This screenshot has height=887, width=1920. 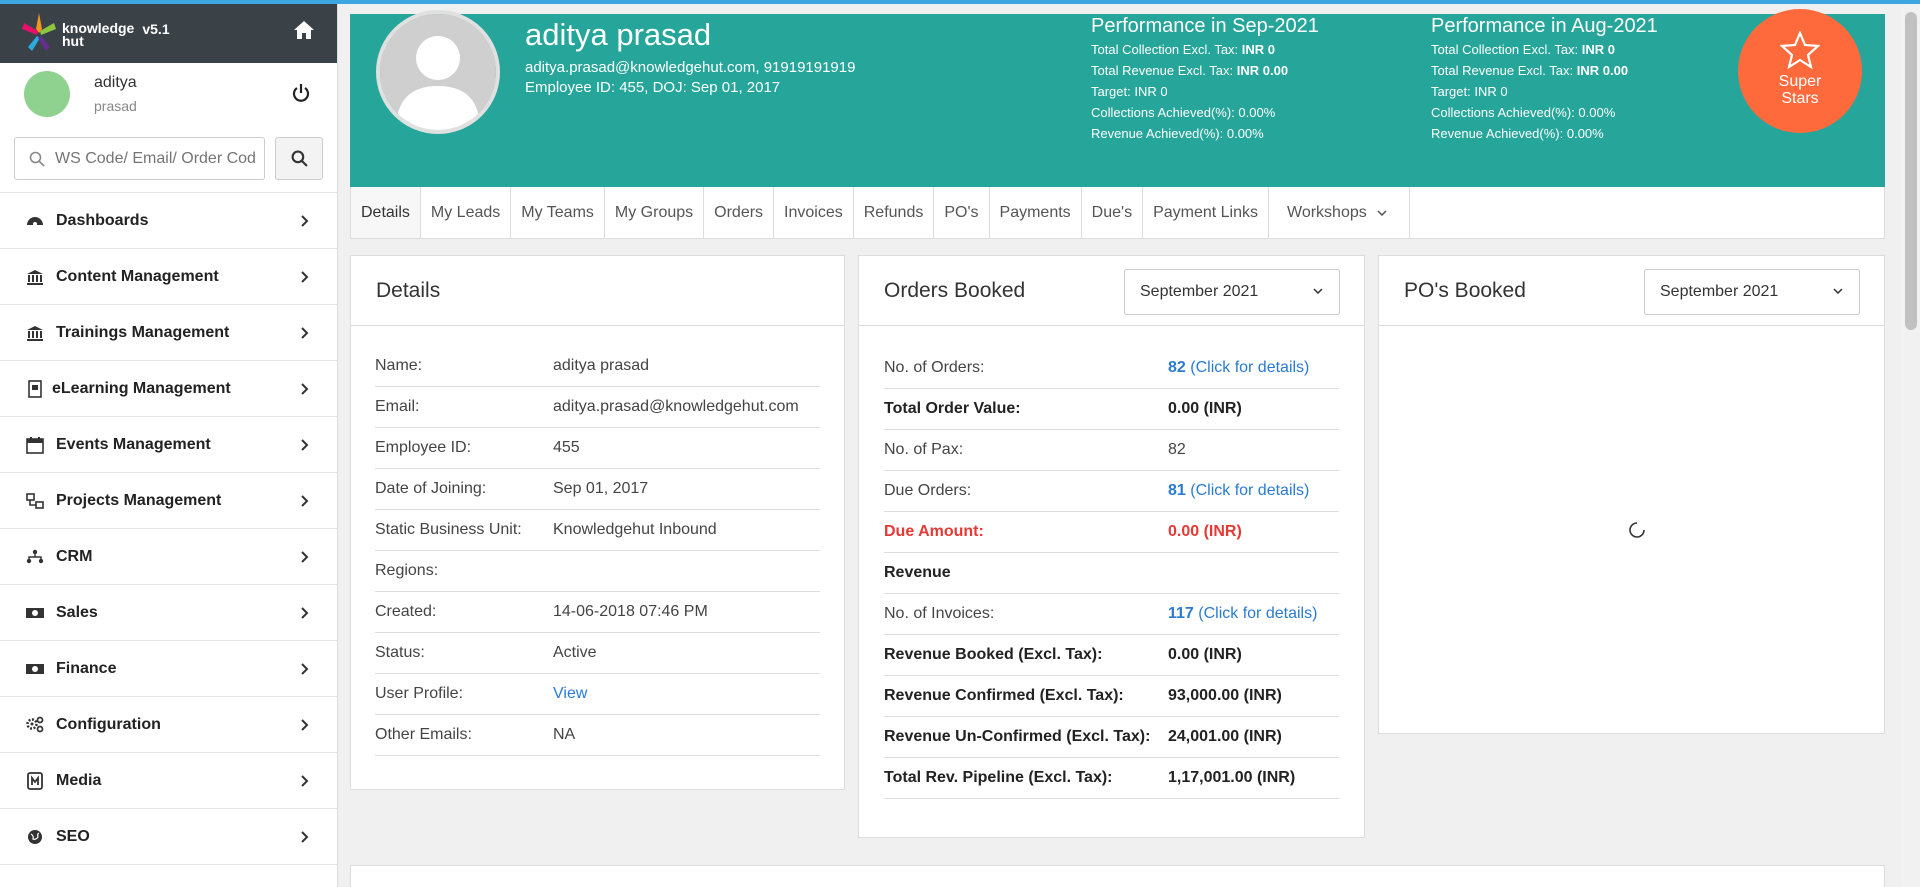 I want to click on orders-month-select: September 2021, so click(x=1232, y=292).